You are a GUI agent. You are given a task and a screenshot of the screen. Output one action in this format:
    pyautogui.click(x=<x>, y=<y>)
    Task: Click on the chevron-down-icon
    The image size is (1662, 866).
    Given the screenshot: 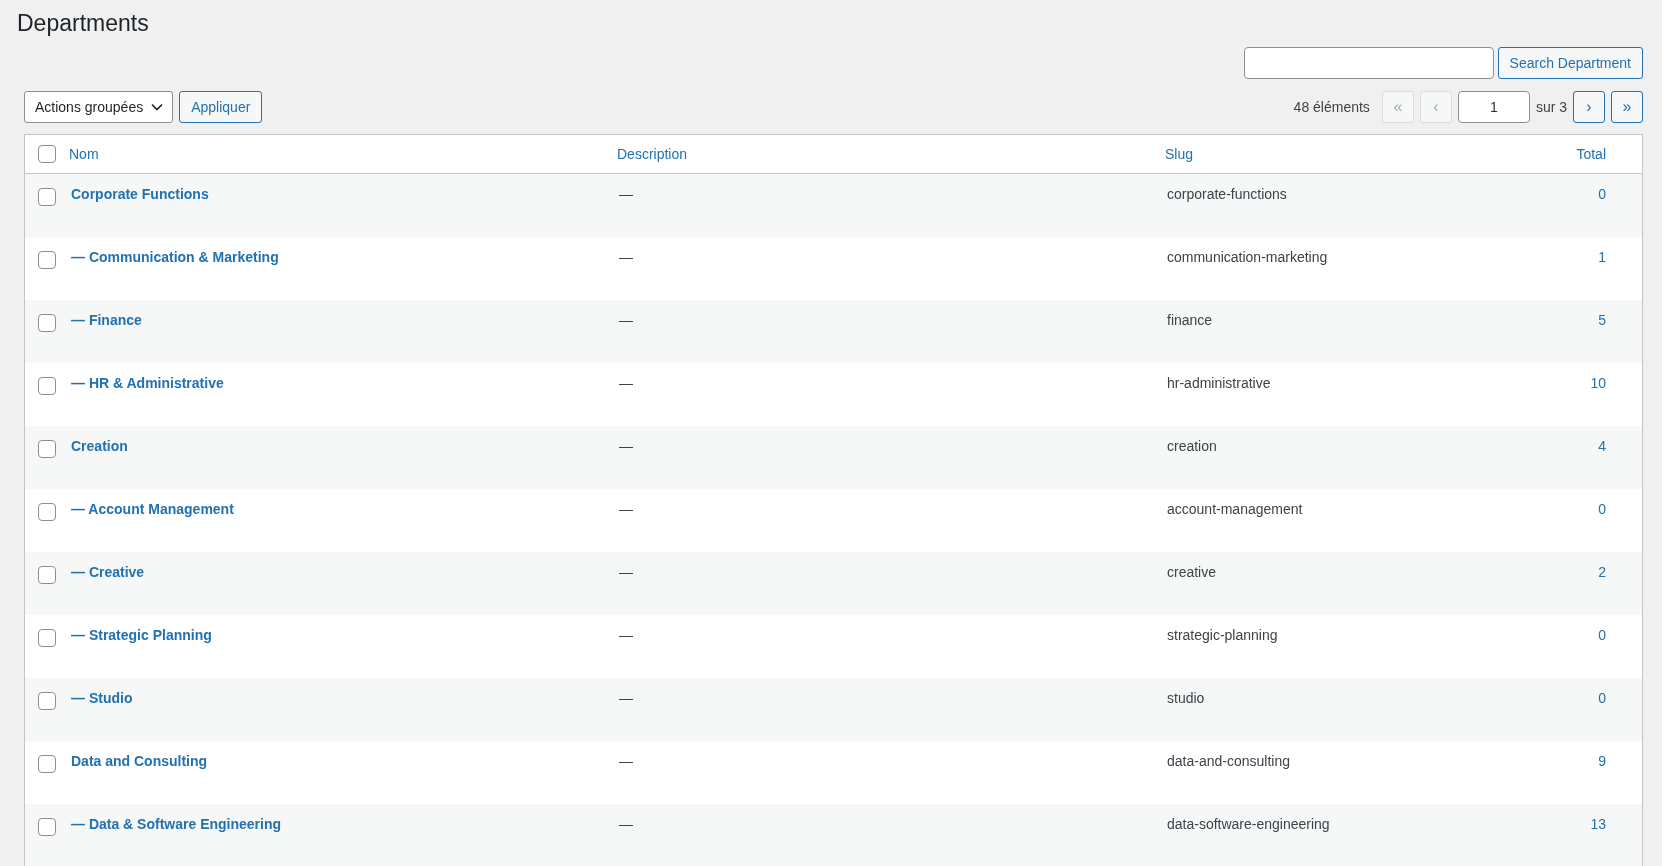 What is the action you would take?
    pyautogui.click(x=157, y=107)
    